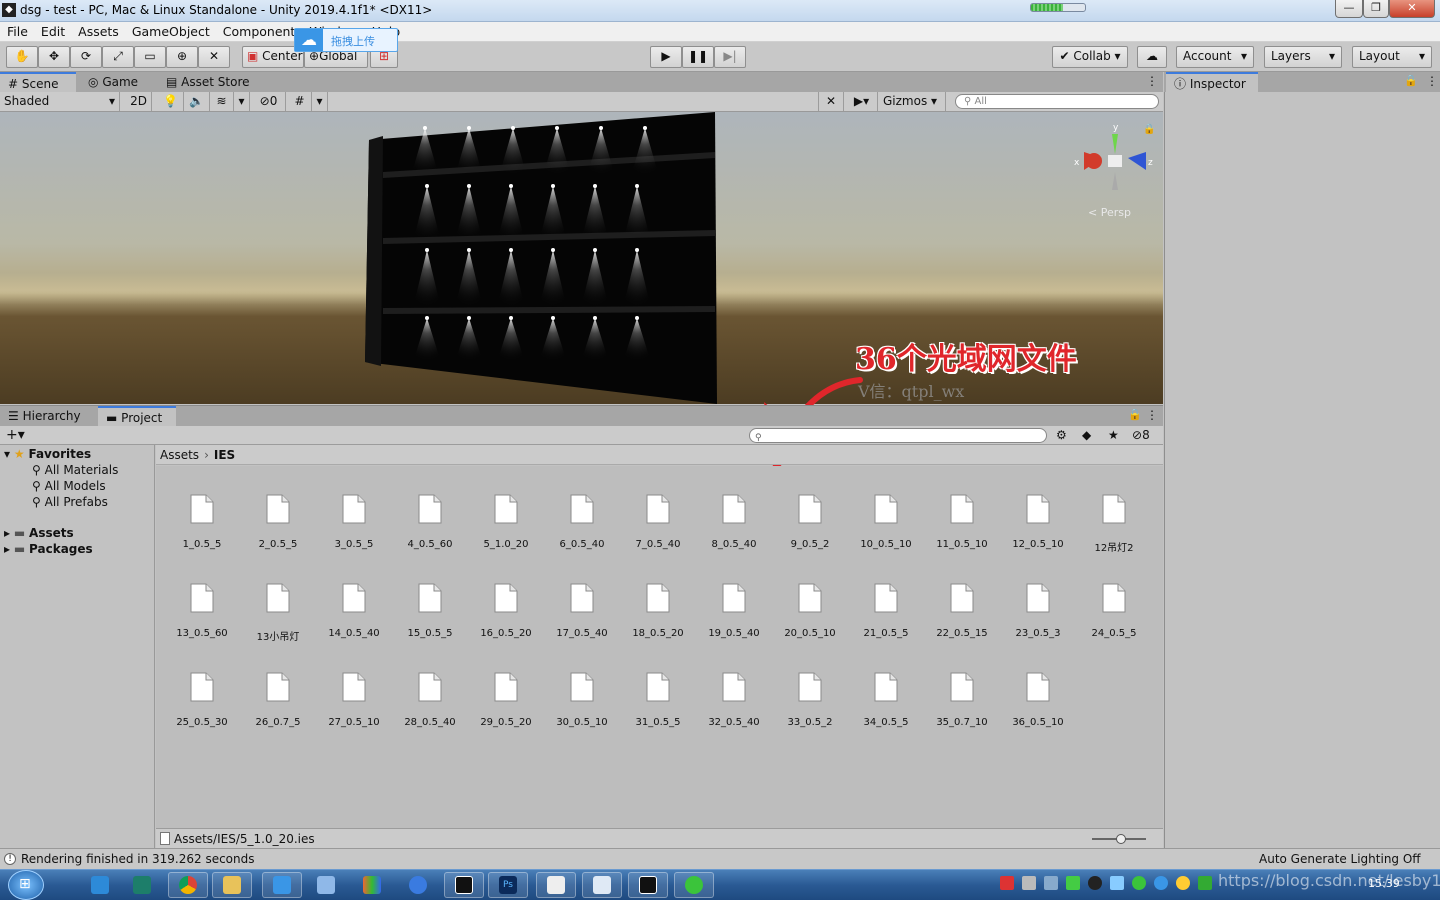  I want to click on asset-item: 15_0.5_5, so click(430, 597).